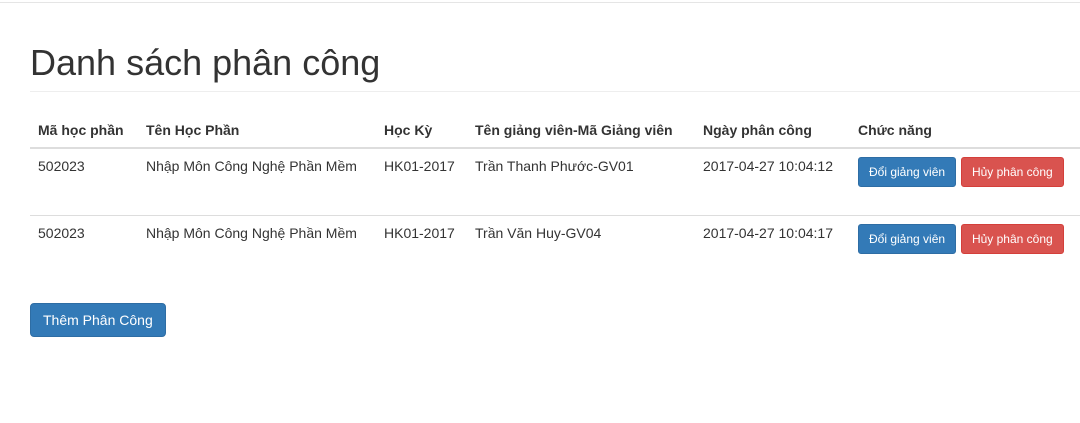 The height and width of the screenshot is (423, 1080). What do you see at coordinates (772, 130) in the screenshot?
I see `header-ngay-phan-cong: Ngày phân công` at bounding box center [772, 130].